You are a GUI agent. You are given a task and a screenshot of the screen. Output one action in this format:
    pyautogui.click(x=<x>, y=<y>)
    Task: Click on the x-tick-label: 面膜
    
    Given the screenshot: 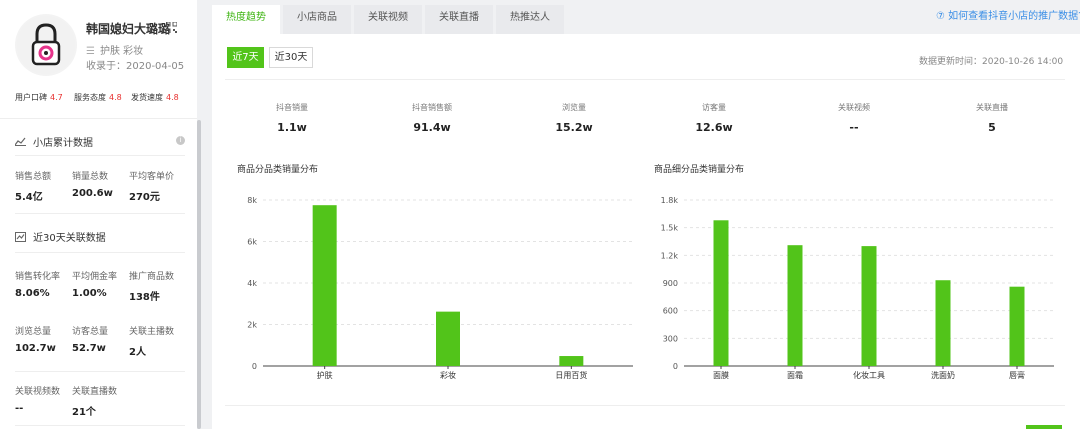 What is the action you would take?
    pyautogui.click(x=721, y=375)
    